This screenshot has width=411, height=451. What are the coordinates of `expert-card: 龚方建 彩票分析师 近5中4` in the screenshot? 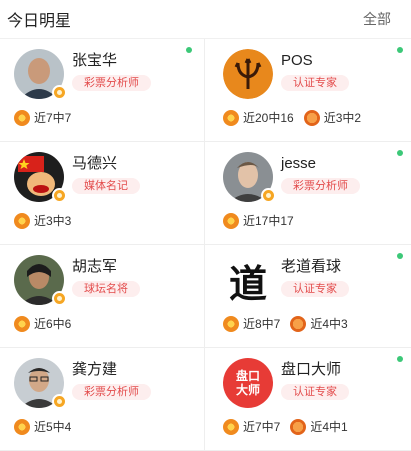 It's located at (102, 399).